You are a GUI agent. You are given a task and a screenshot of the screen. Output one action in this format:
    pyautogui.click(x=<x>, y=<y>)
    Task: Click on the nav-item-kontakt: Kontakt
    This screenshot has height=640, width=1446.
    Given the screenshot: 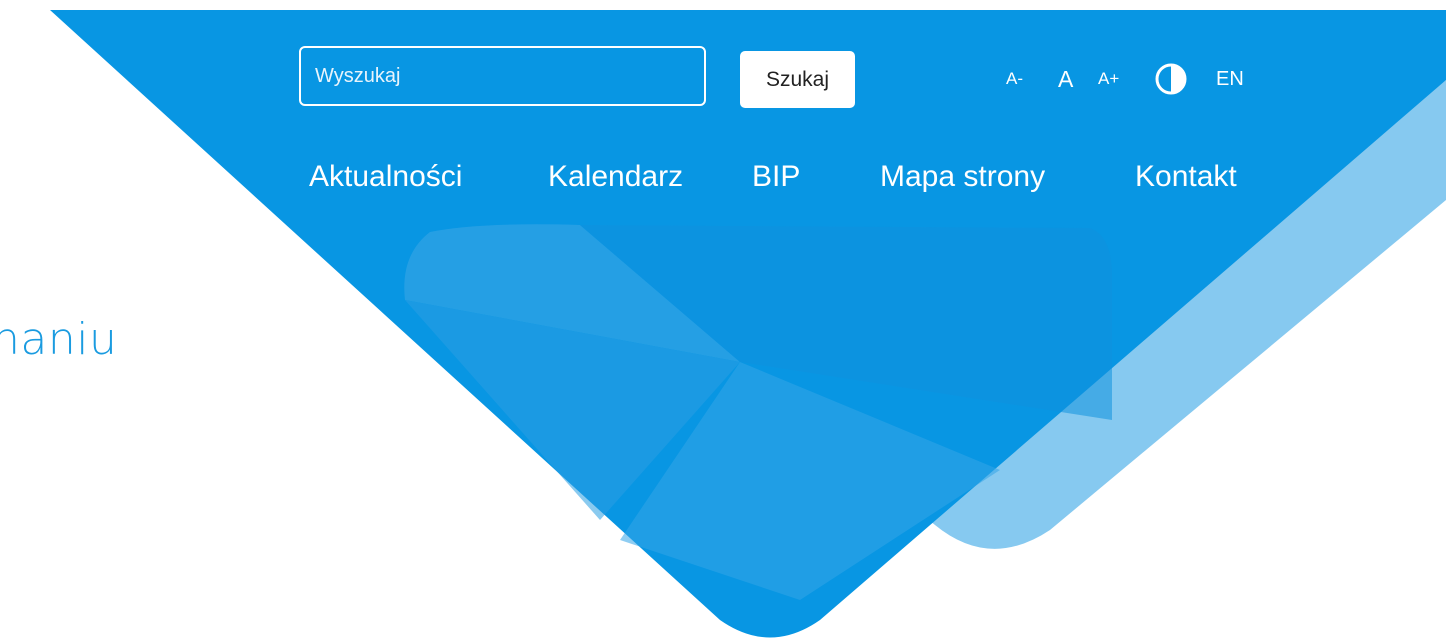 What is the action you would take?
    pyautogui.click(x=1186, y=177)
    